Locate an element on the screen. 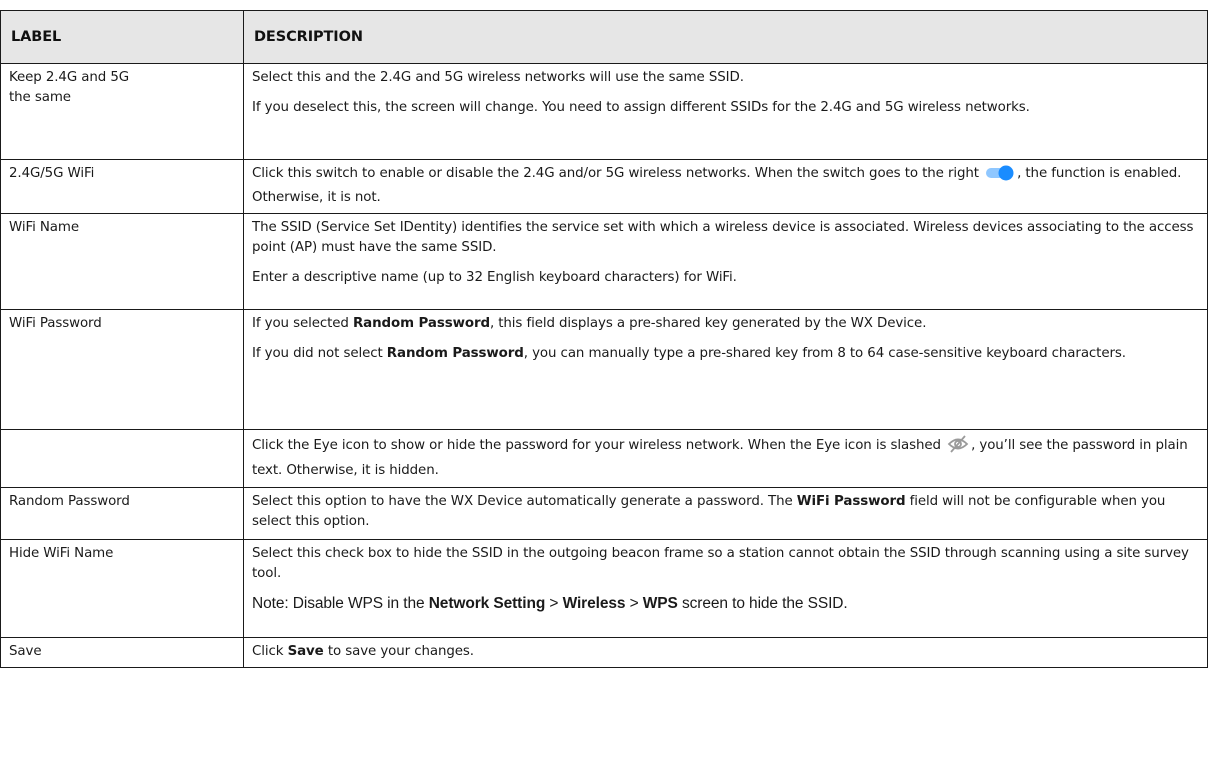 This screenshot has width=1209, height=778. description-span: Click is located at coordinates (270, 651).